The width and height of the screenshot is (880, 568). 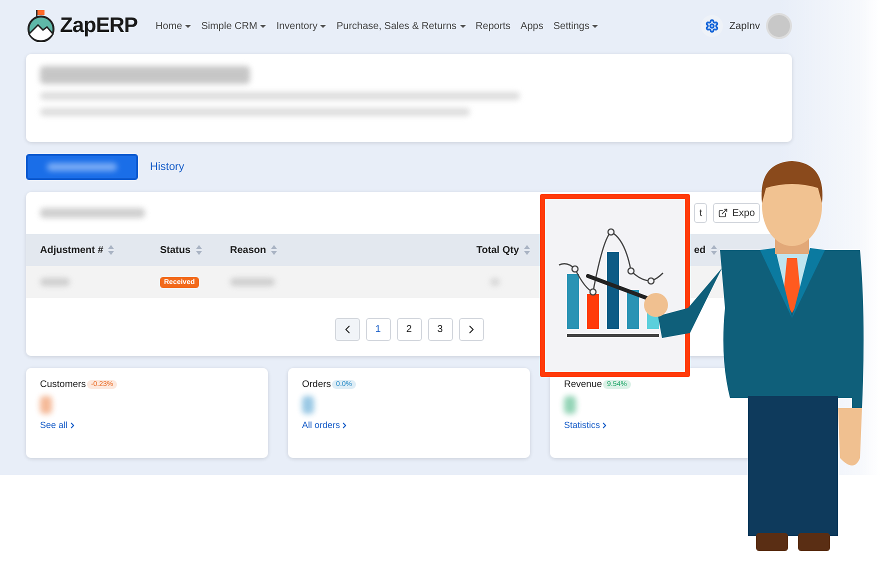 I want to click on toolbar-button: t, so click(x=701, y=213).